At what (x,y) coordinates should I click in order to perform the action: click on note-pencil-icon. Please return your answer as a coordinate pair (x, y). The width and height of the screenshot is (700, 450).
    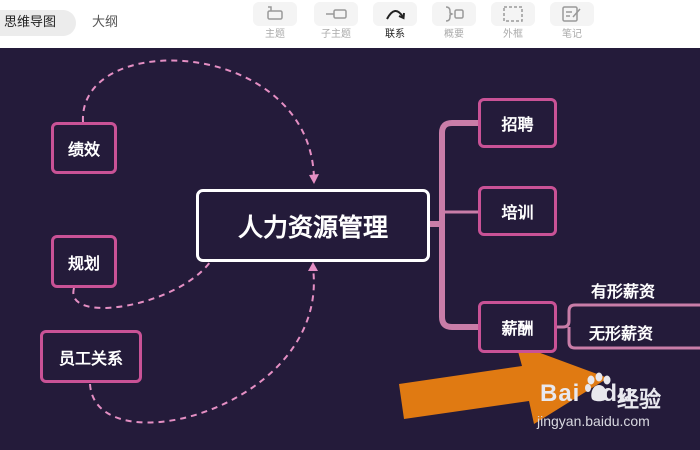
    Looking at the image, I should click on (572, 14).